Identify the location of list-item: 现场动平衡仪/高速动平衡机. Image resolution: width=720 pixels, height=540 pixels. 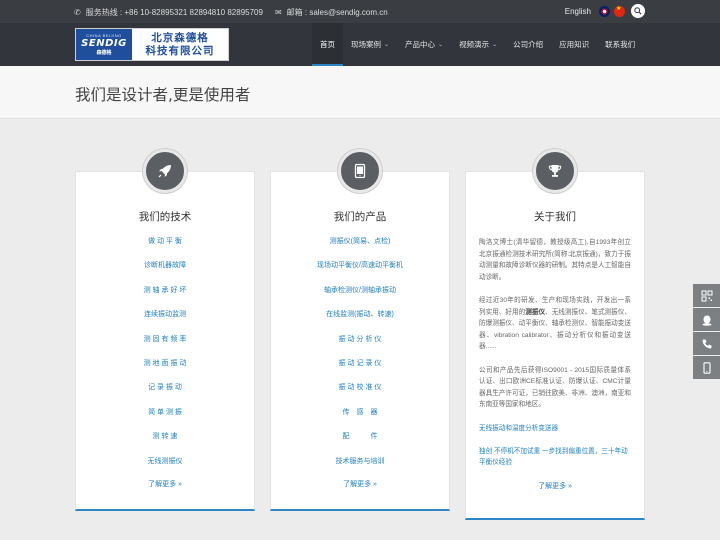
(360, 273).